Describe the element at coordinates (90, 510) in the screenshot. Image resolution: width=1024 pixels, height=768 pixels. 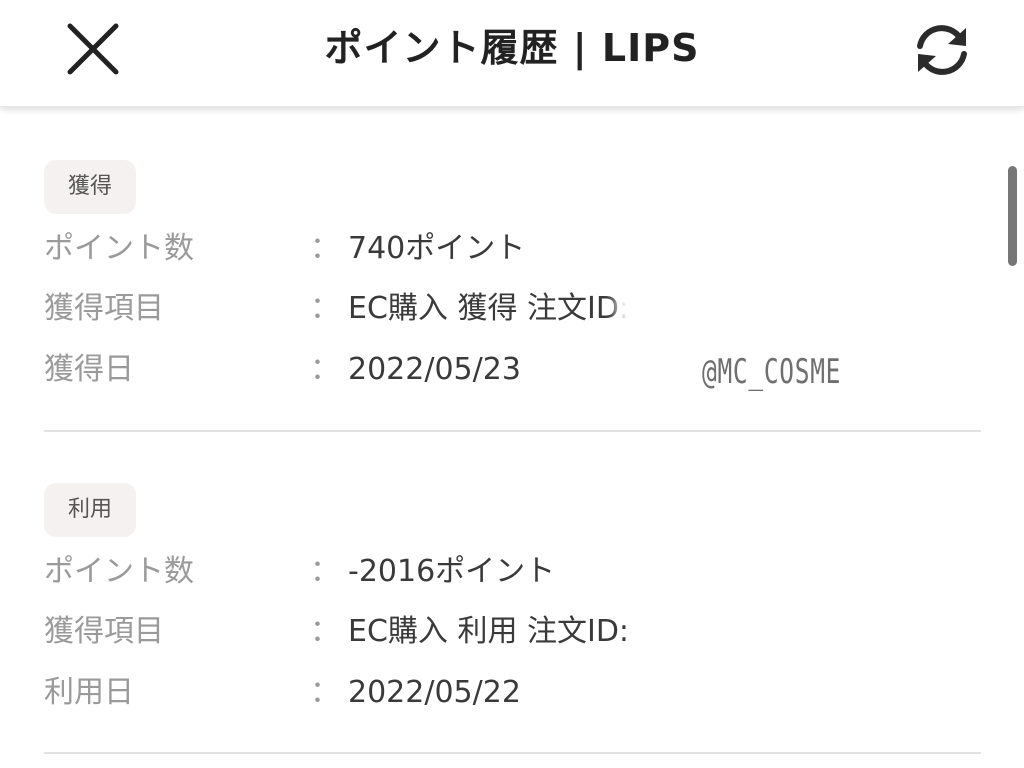
I see `type-badge: 利用` at that location.